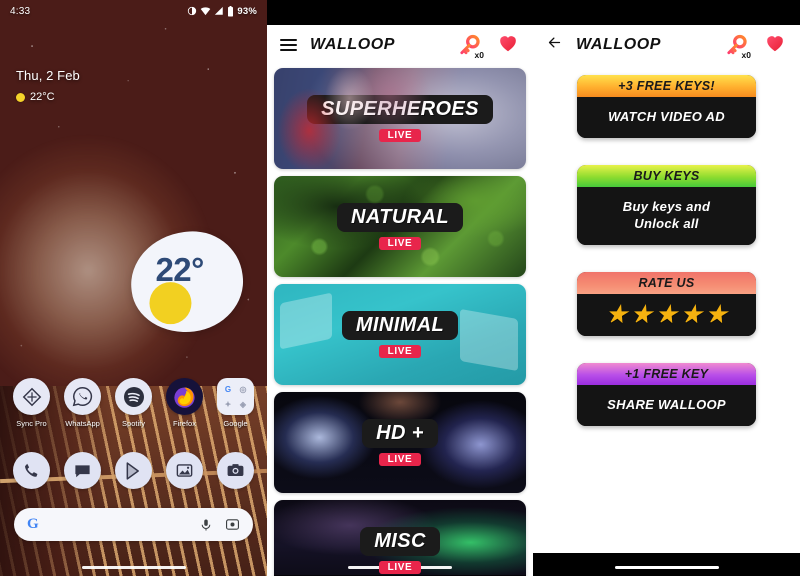 The height and width of the screenshot is (576, 800). I want to click on sync-pro-icon, so click(31, 396).